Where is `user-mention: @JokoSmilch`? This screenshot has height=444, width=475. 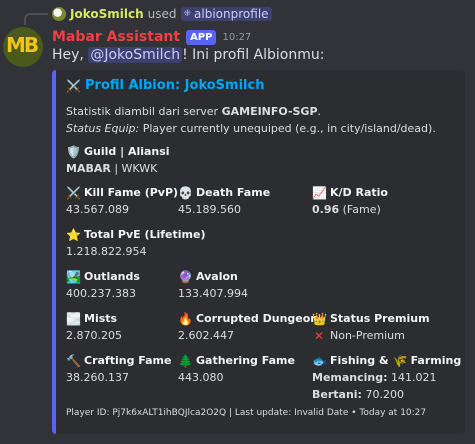
user-mention: @JokoSmilch is located at coordinates (135, 55).